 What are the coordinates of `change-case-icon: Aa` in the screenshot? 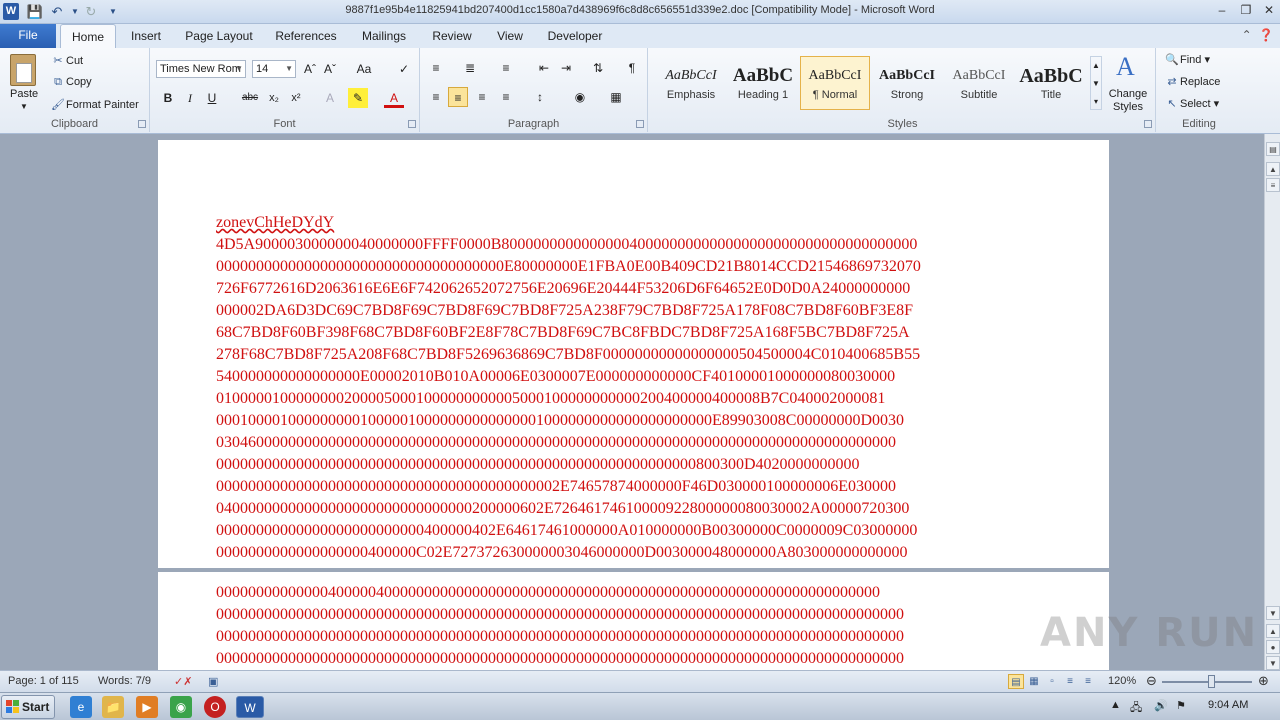 It's located at (364, 69).